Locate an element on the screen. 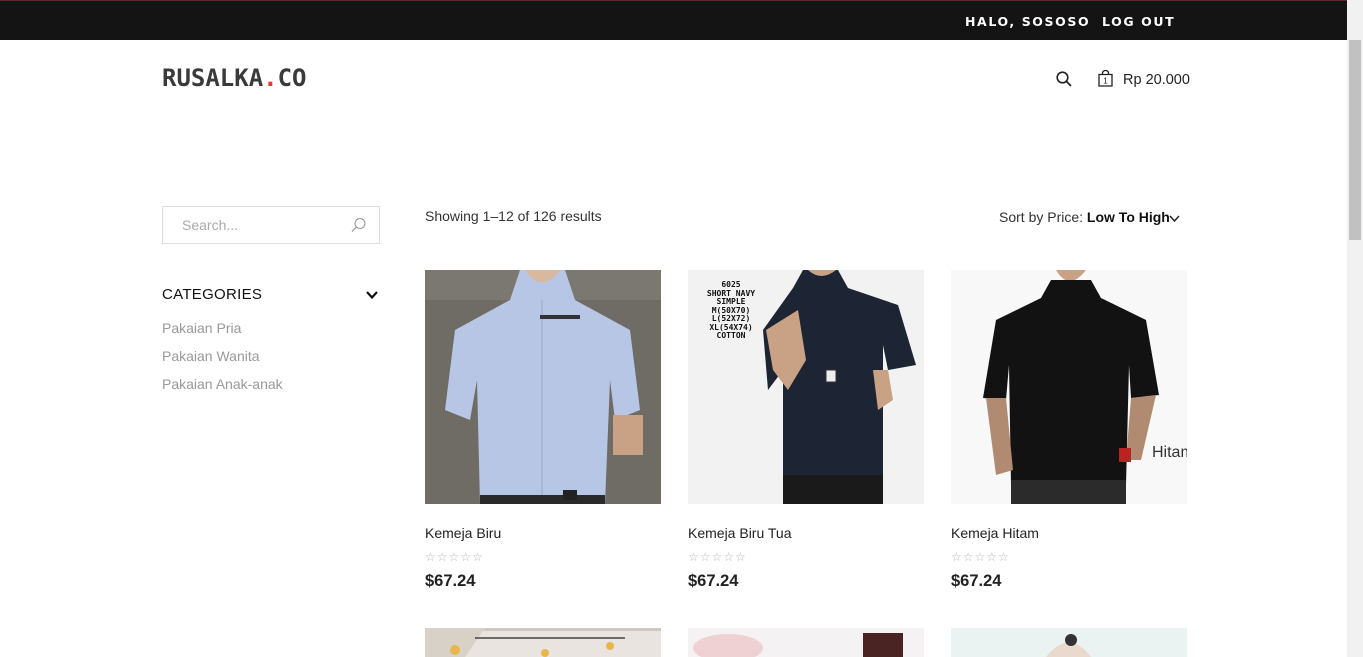 This screenshot has width=1363, height=657. shirt-photo-black is located at coordinates (1069, 387).